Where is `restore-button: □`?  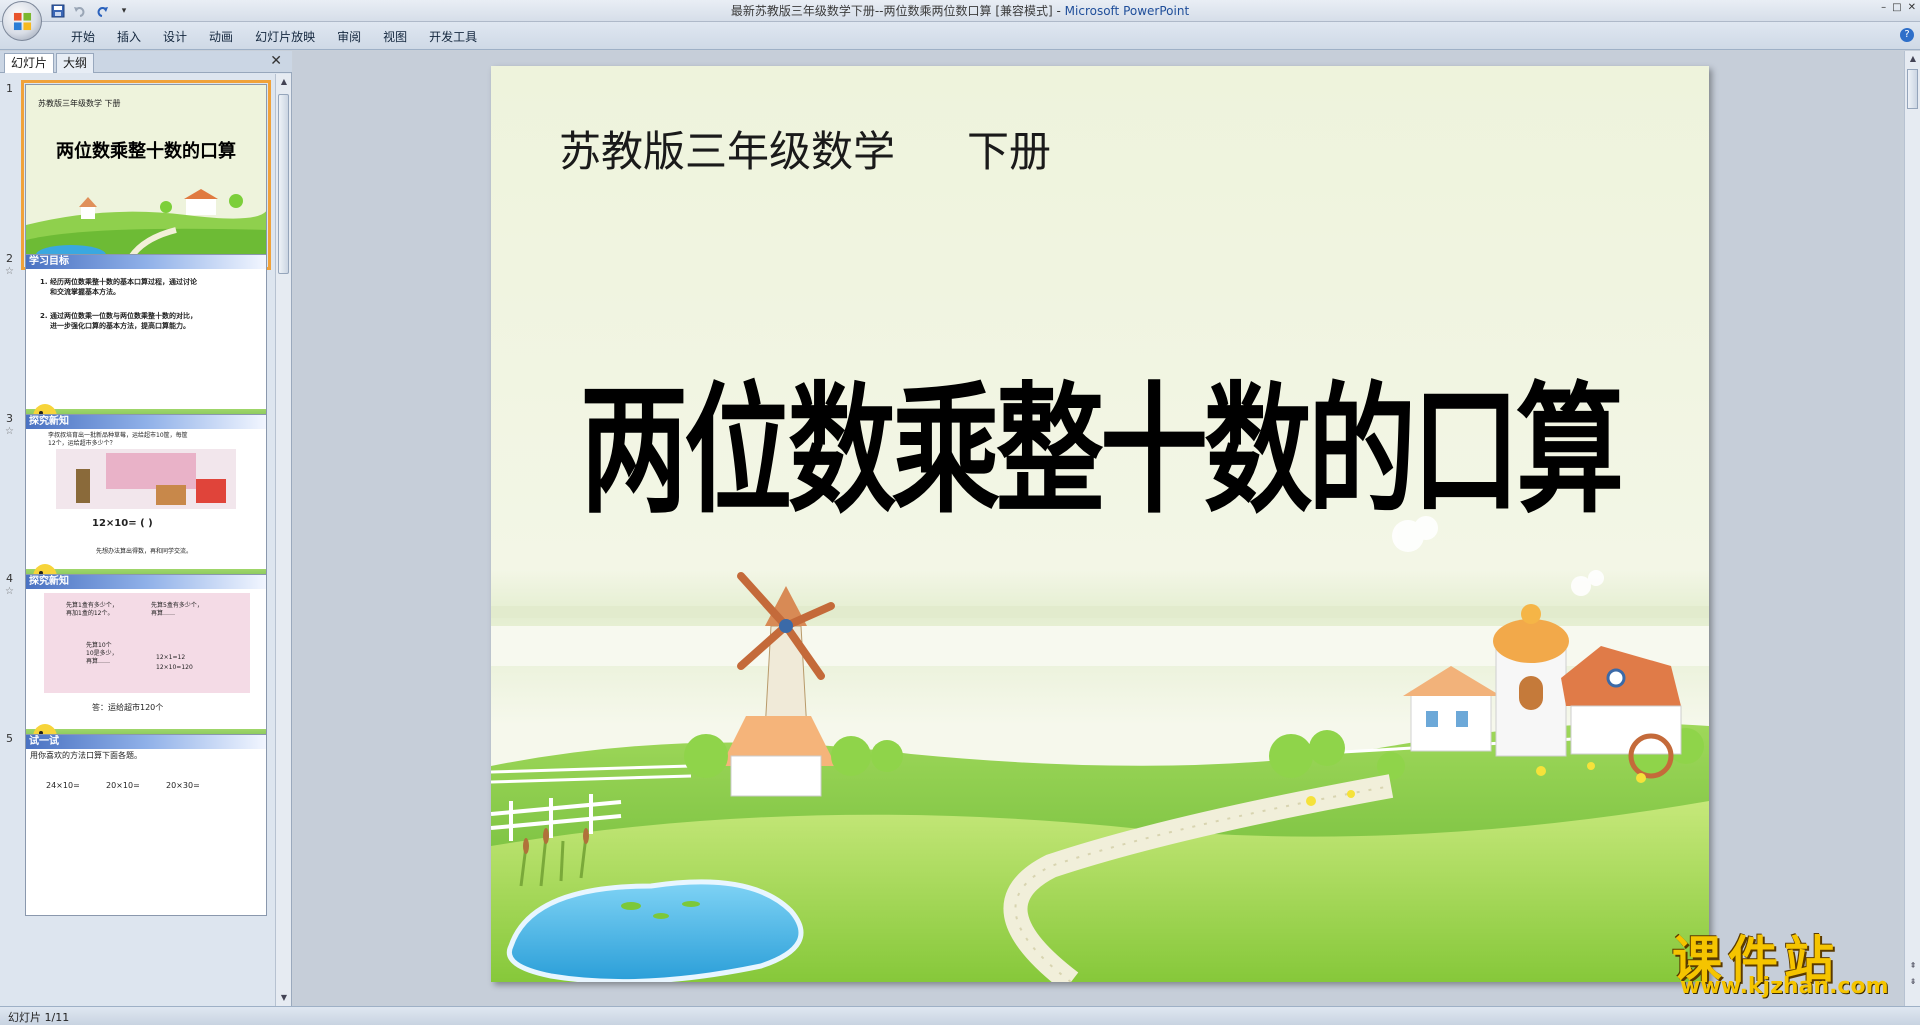
restore-button: □ is located at coordinates (1896, 9).